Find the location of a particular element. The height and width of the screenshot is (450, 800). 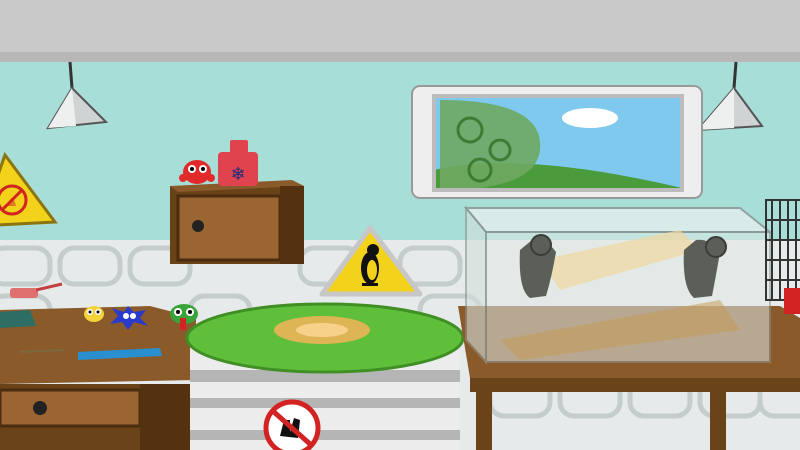

window is located at coordinates (557, 142).